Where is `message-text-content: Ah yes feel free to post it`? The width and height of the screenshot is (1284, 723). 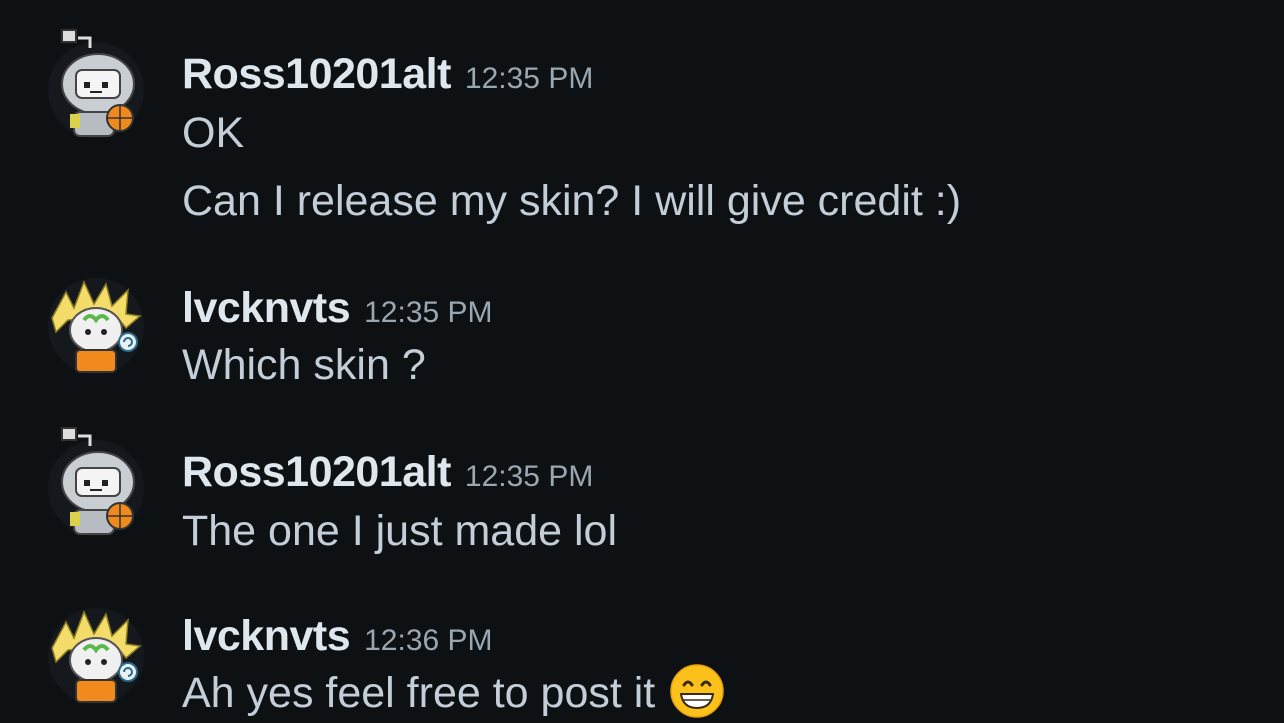 message-text-content: Ah yes feel free to post it is located at coordinates (419, 693).